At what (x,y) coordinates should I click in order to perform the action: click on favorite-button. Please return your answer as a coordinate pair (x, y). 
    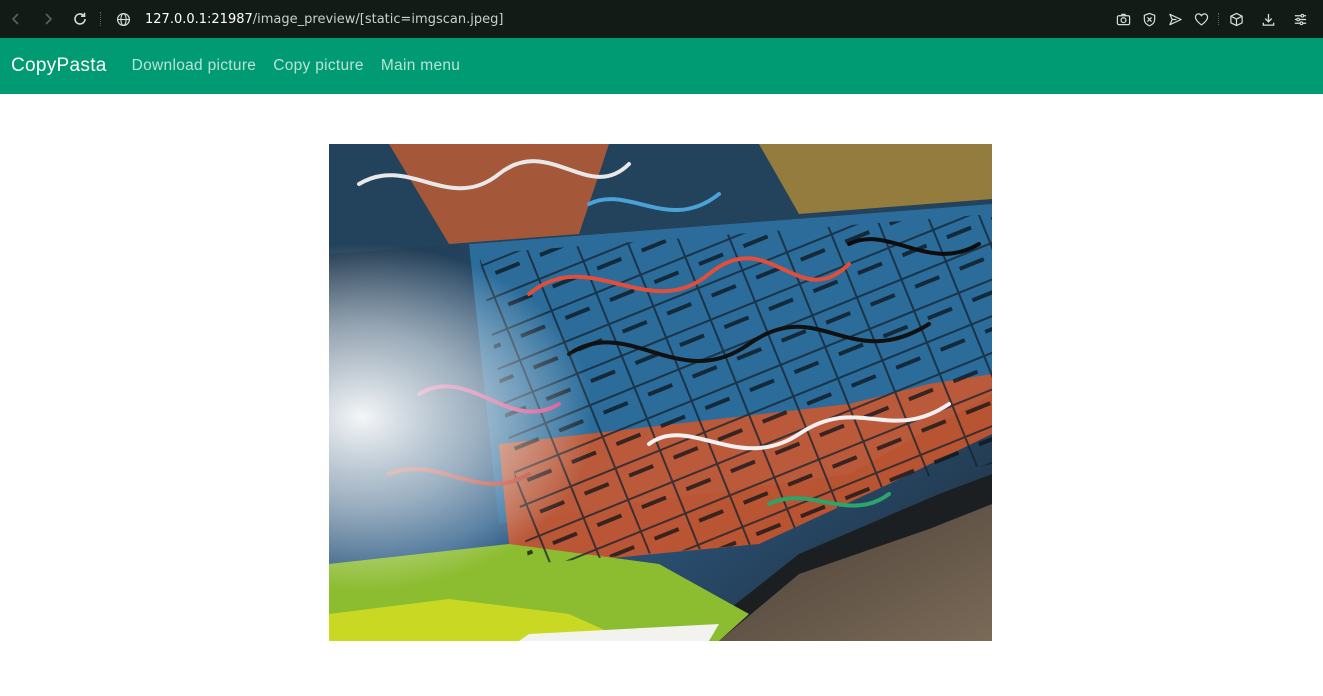
    Looking at the image, I should click on (1201, 19).